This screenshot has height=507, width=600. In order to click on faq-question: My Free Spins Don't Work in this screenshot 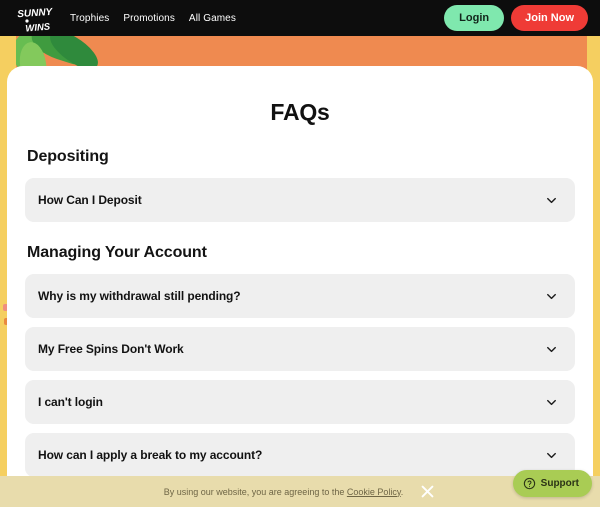, I will do `click(111, 349)`.